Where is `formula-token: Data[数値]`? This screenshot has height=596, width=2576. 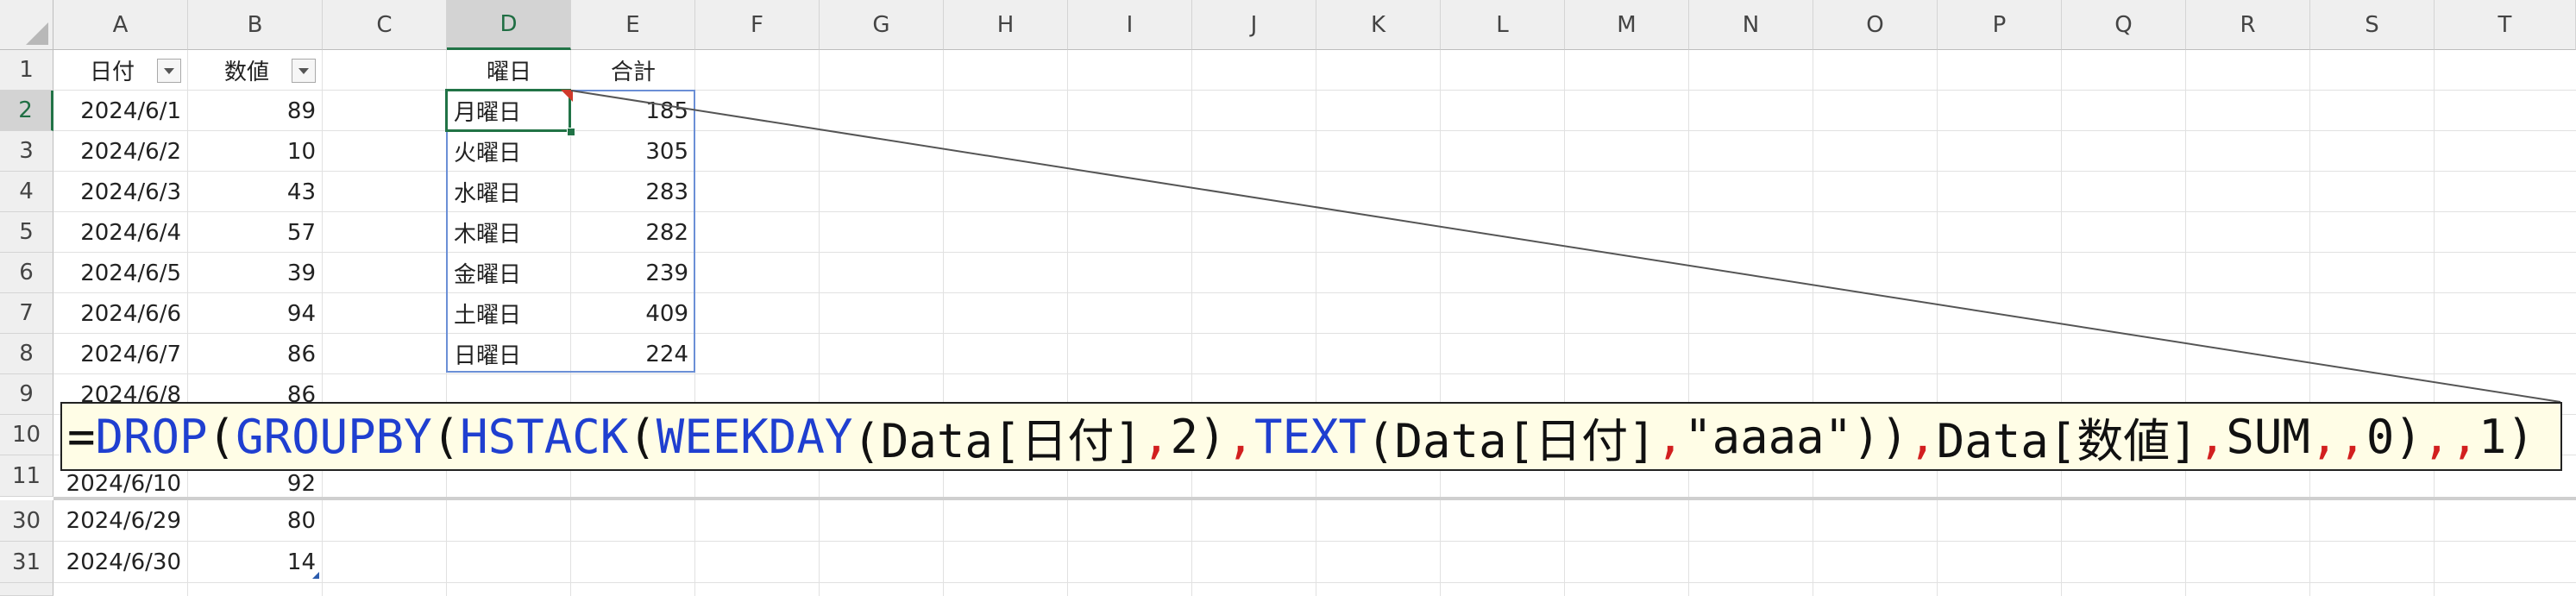 formula-token: Data[数値] is located at coordinates (2067, 440).